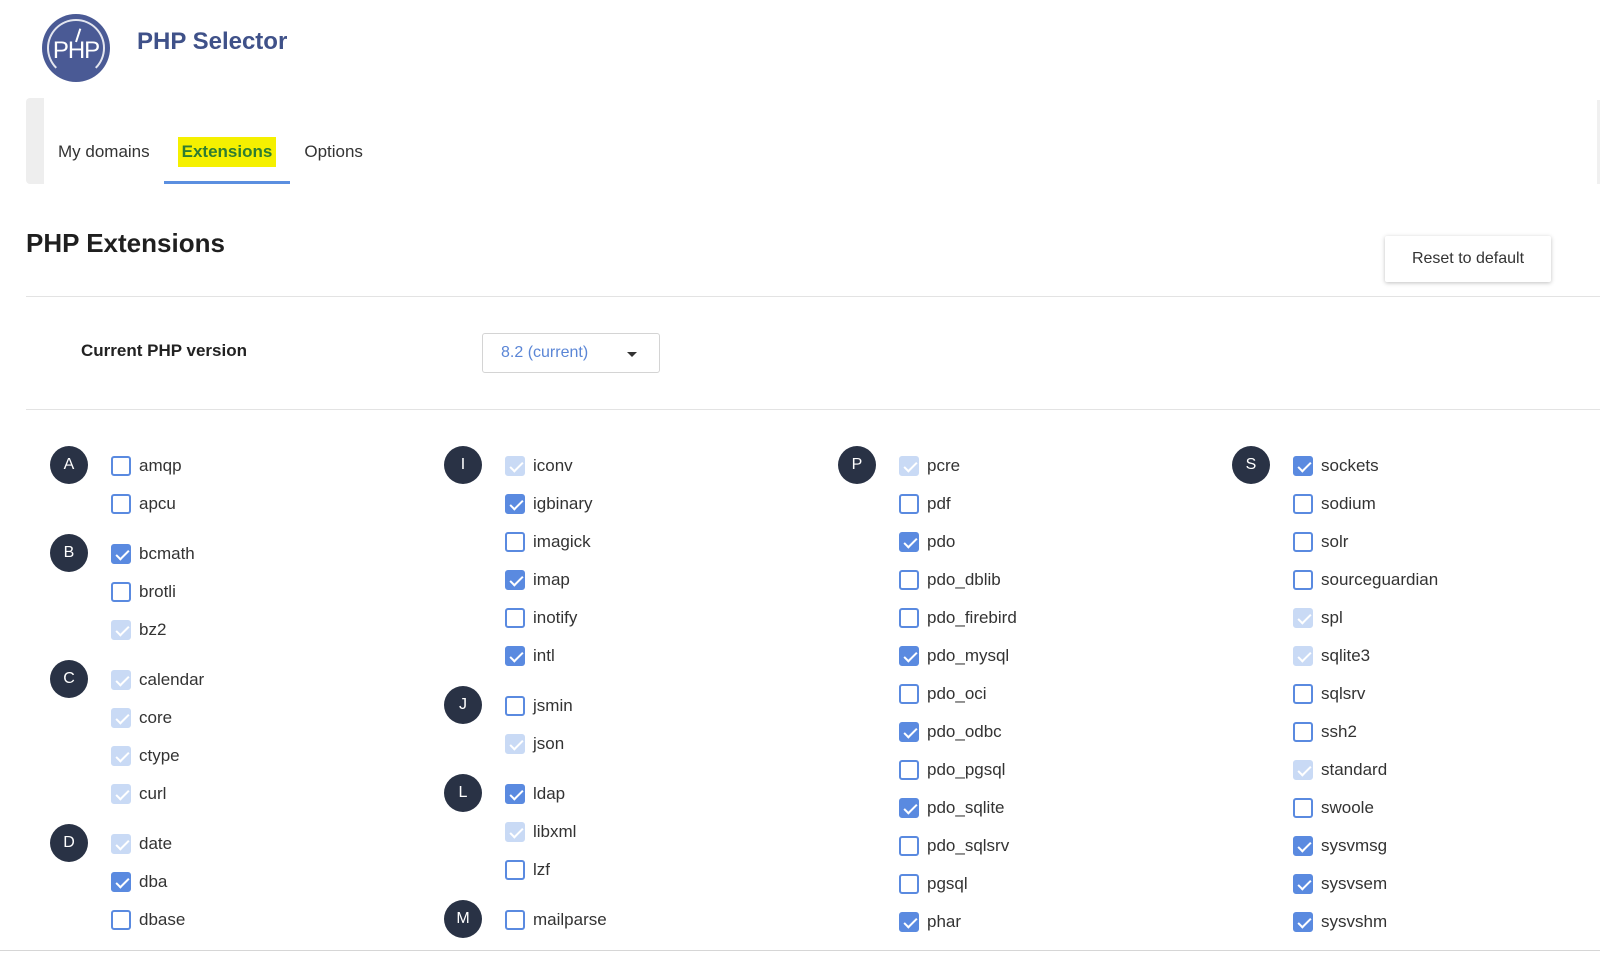  Describe the element at coordinates (933, 884) in the screenshot. I see `extension-item: pgsql` at that location.